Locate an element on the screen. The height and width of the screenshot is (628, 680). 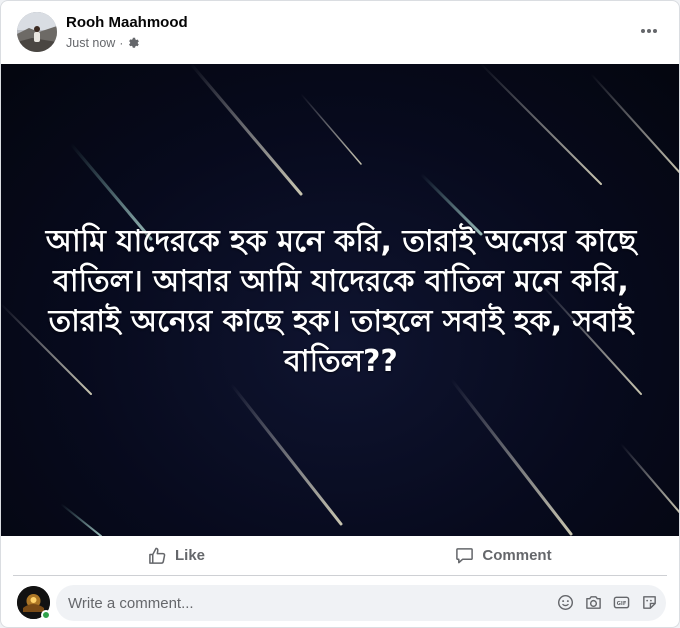
gear-icon is located at coordinates (133, 43).